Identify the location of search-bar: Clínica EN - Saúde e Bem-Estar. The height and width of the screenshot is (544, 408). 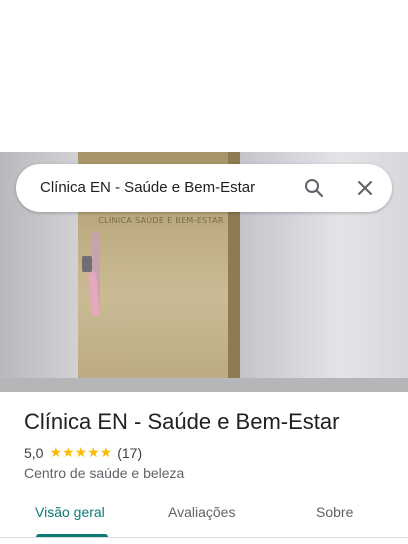
(204, 188).